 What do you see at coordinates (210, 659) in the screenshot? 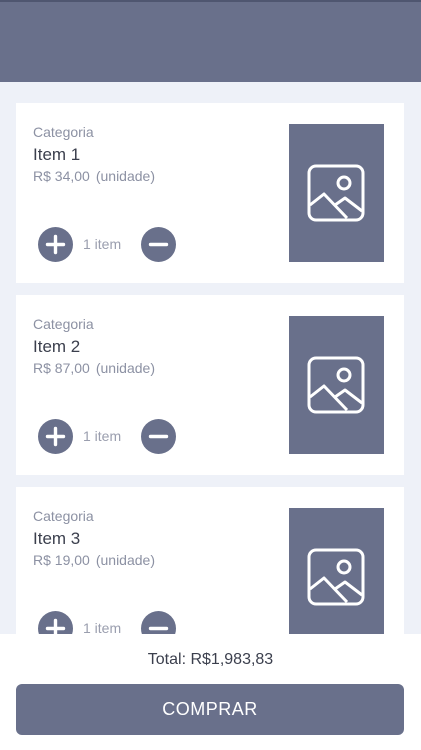
I see `cart-total: Total: R$1,983,83` at bounding box center [210, 659].